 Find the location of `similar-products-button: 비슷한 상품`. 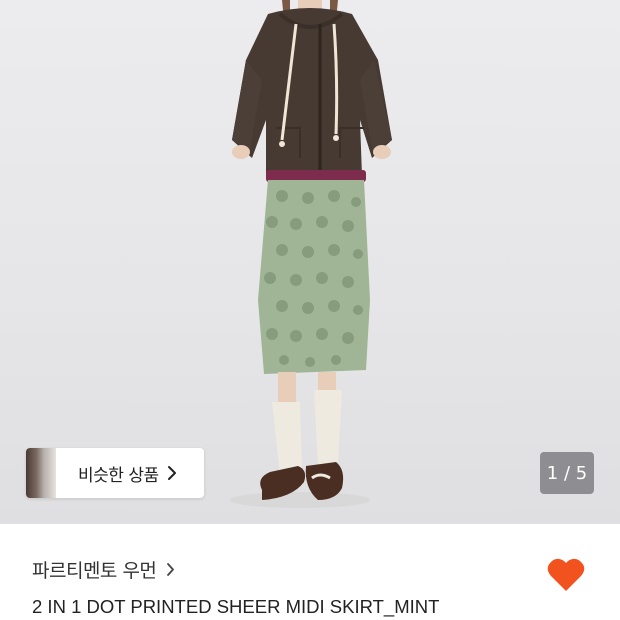

similar-products-button: 비슷한 상품 is located at coordinates (115, 473).